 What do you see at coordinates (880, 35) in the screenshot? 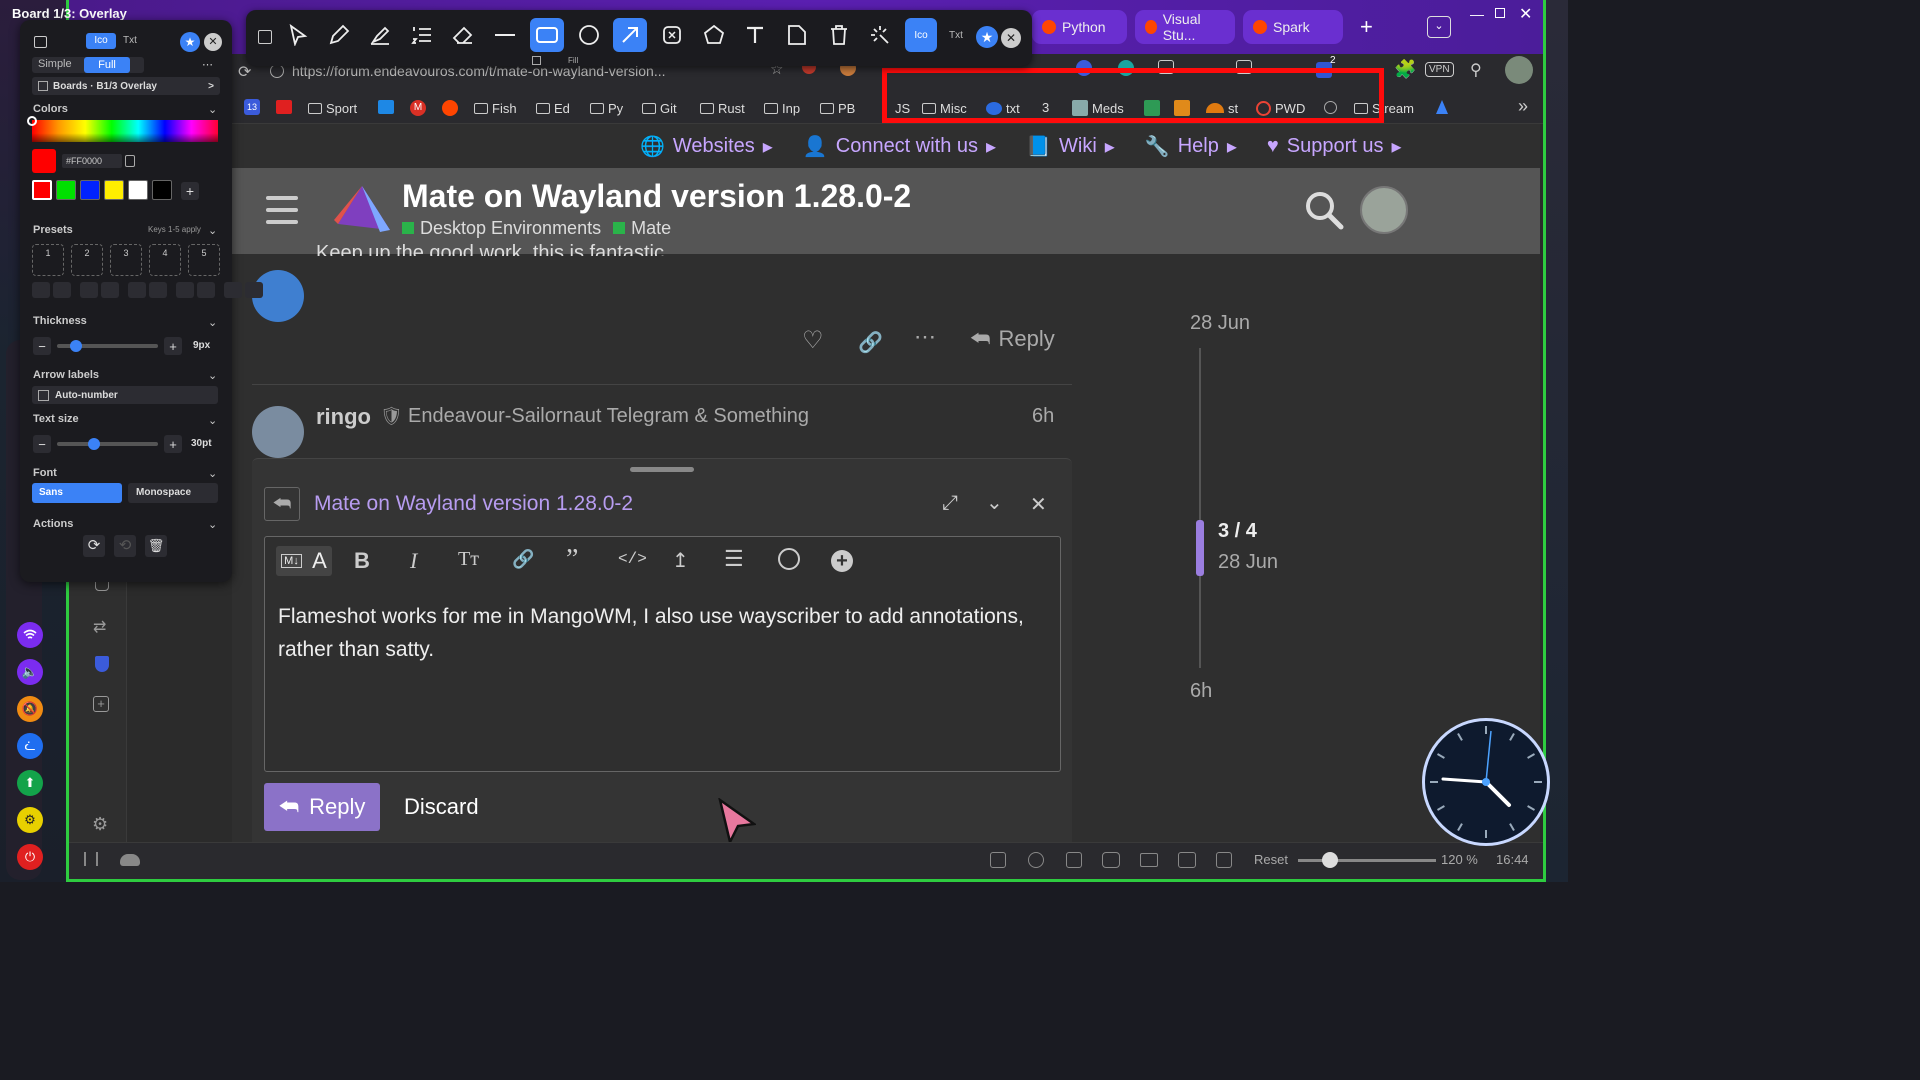
I see `laser-pointer-icon` at bounding box center [880, 35].